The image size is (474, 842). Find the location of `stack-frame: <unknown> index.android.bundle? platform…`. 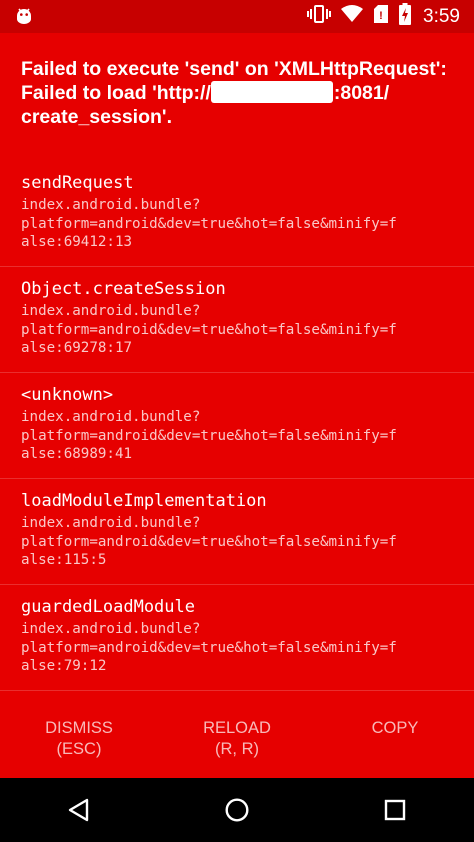

stack-frame: <unknown> index.android.bundle? platform… is located at coordinates (237, 426).